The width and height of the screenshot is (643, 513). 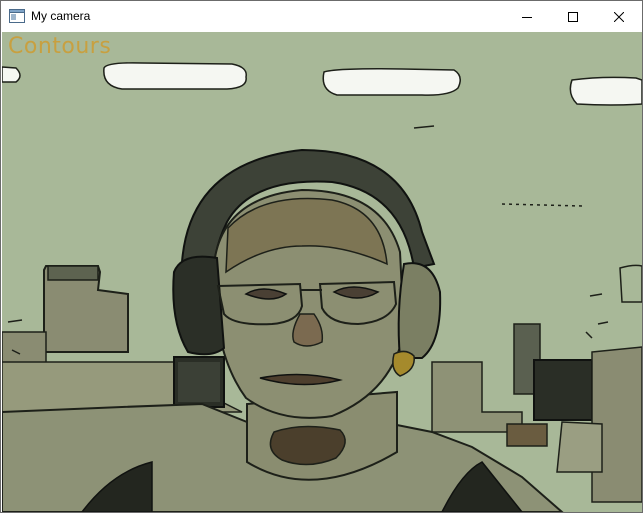 What do you see at coordinates (61, 16) in the screenshot?
I see `window-title: My camera` at bounding box center [61, 16].